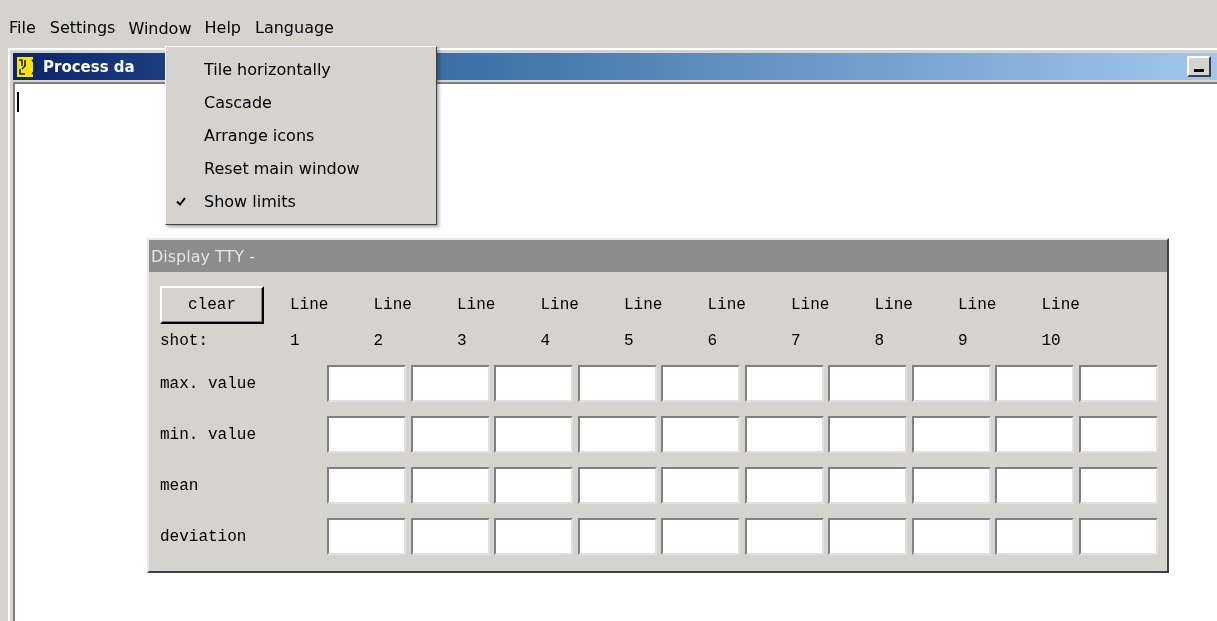 This screenshot has height=621, width=1217. I want to click on menu-option: Tile horizontally, so click(301, 69).